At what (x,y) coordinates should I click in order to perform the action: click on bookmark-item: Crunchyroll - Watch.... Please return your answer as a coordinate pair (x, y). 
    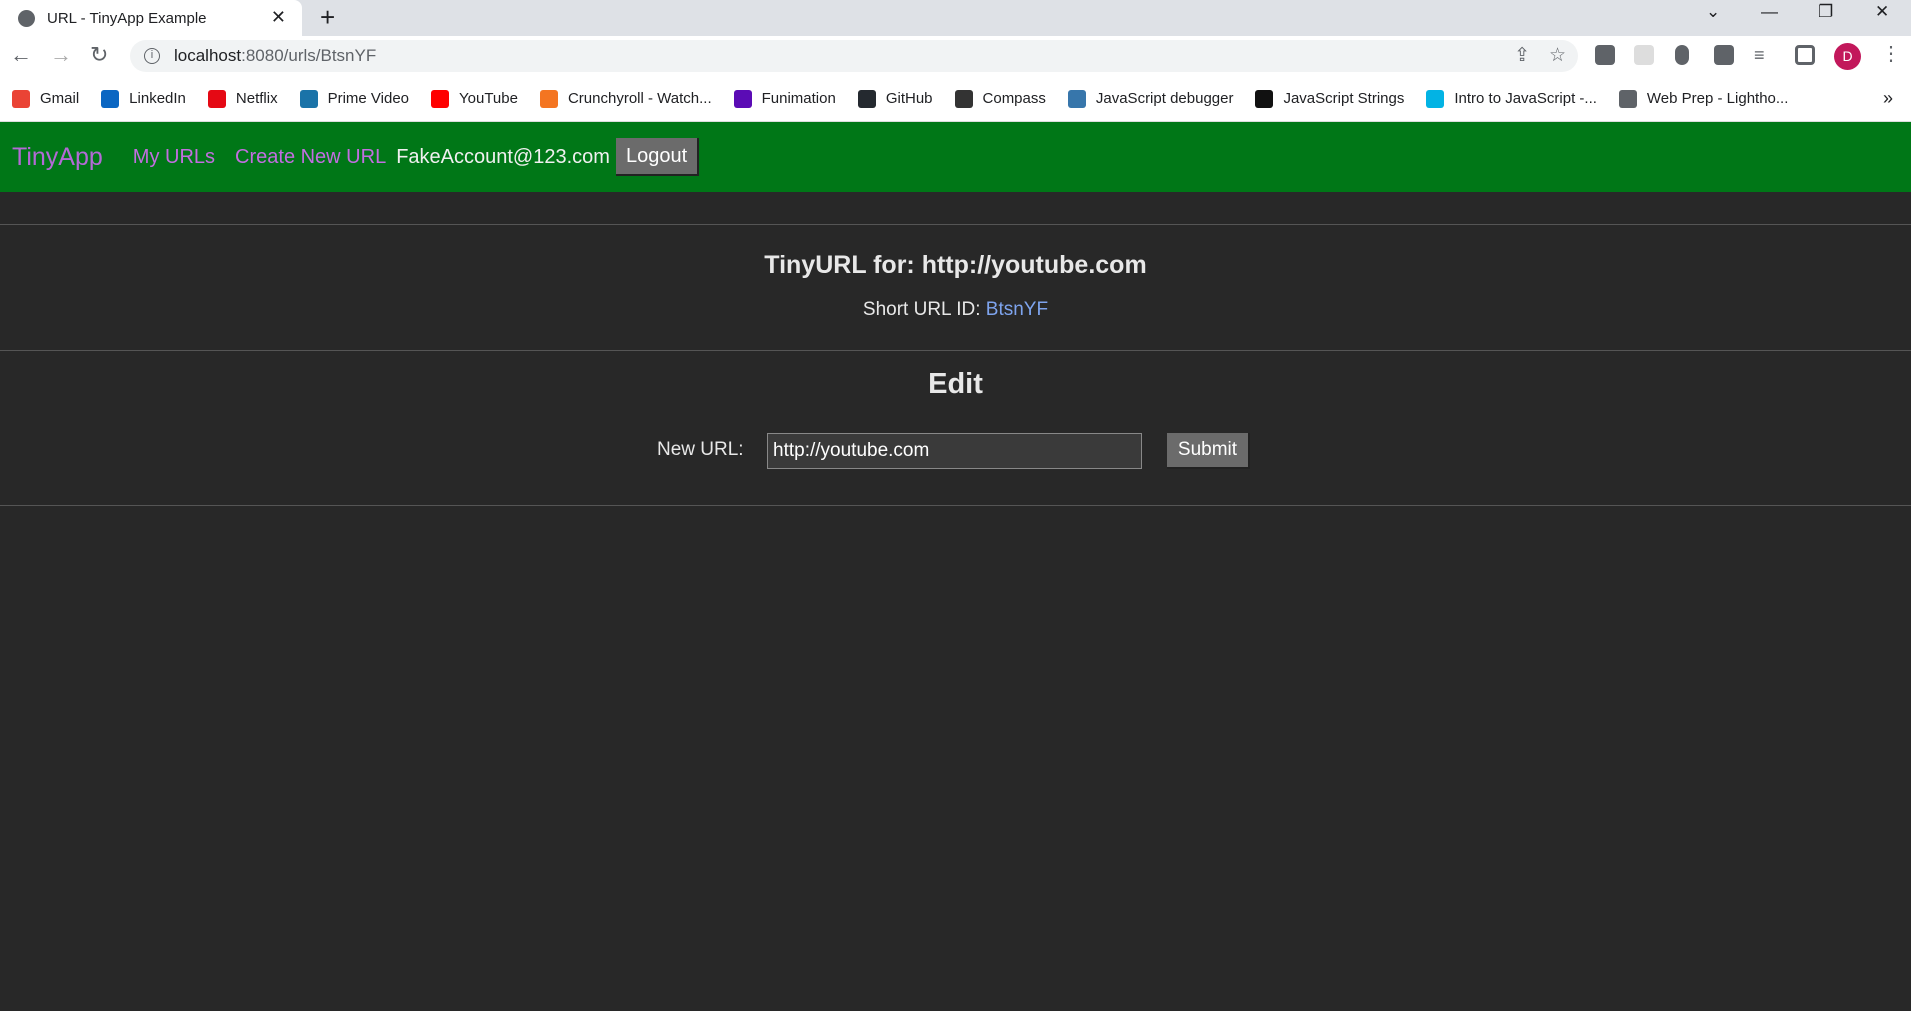
    Looking at the image, I should click on (625, 98).